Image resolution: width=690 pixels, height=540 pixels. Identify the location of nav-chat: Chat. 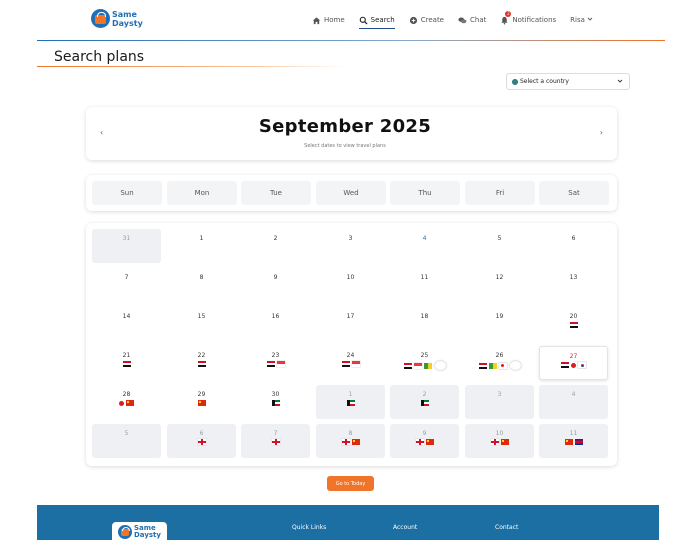
(472, 20).